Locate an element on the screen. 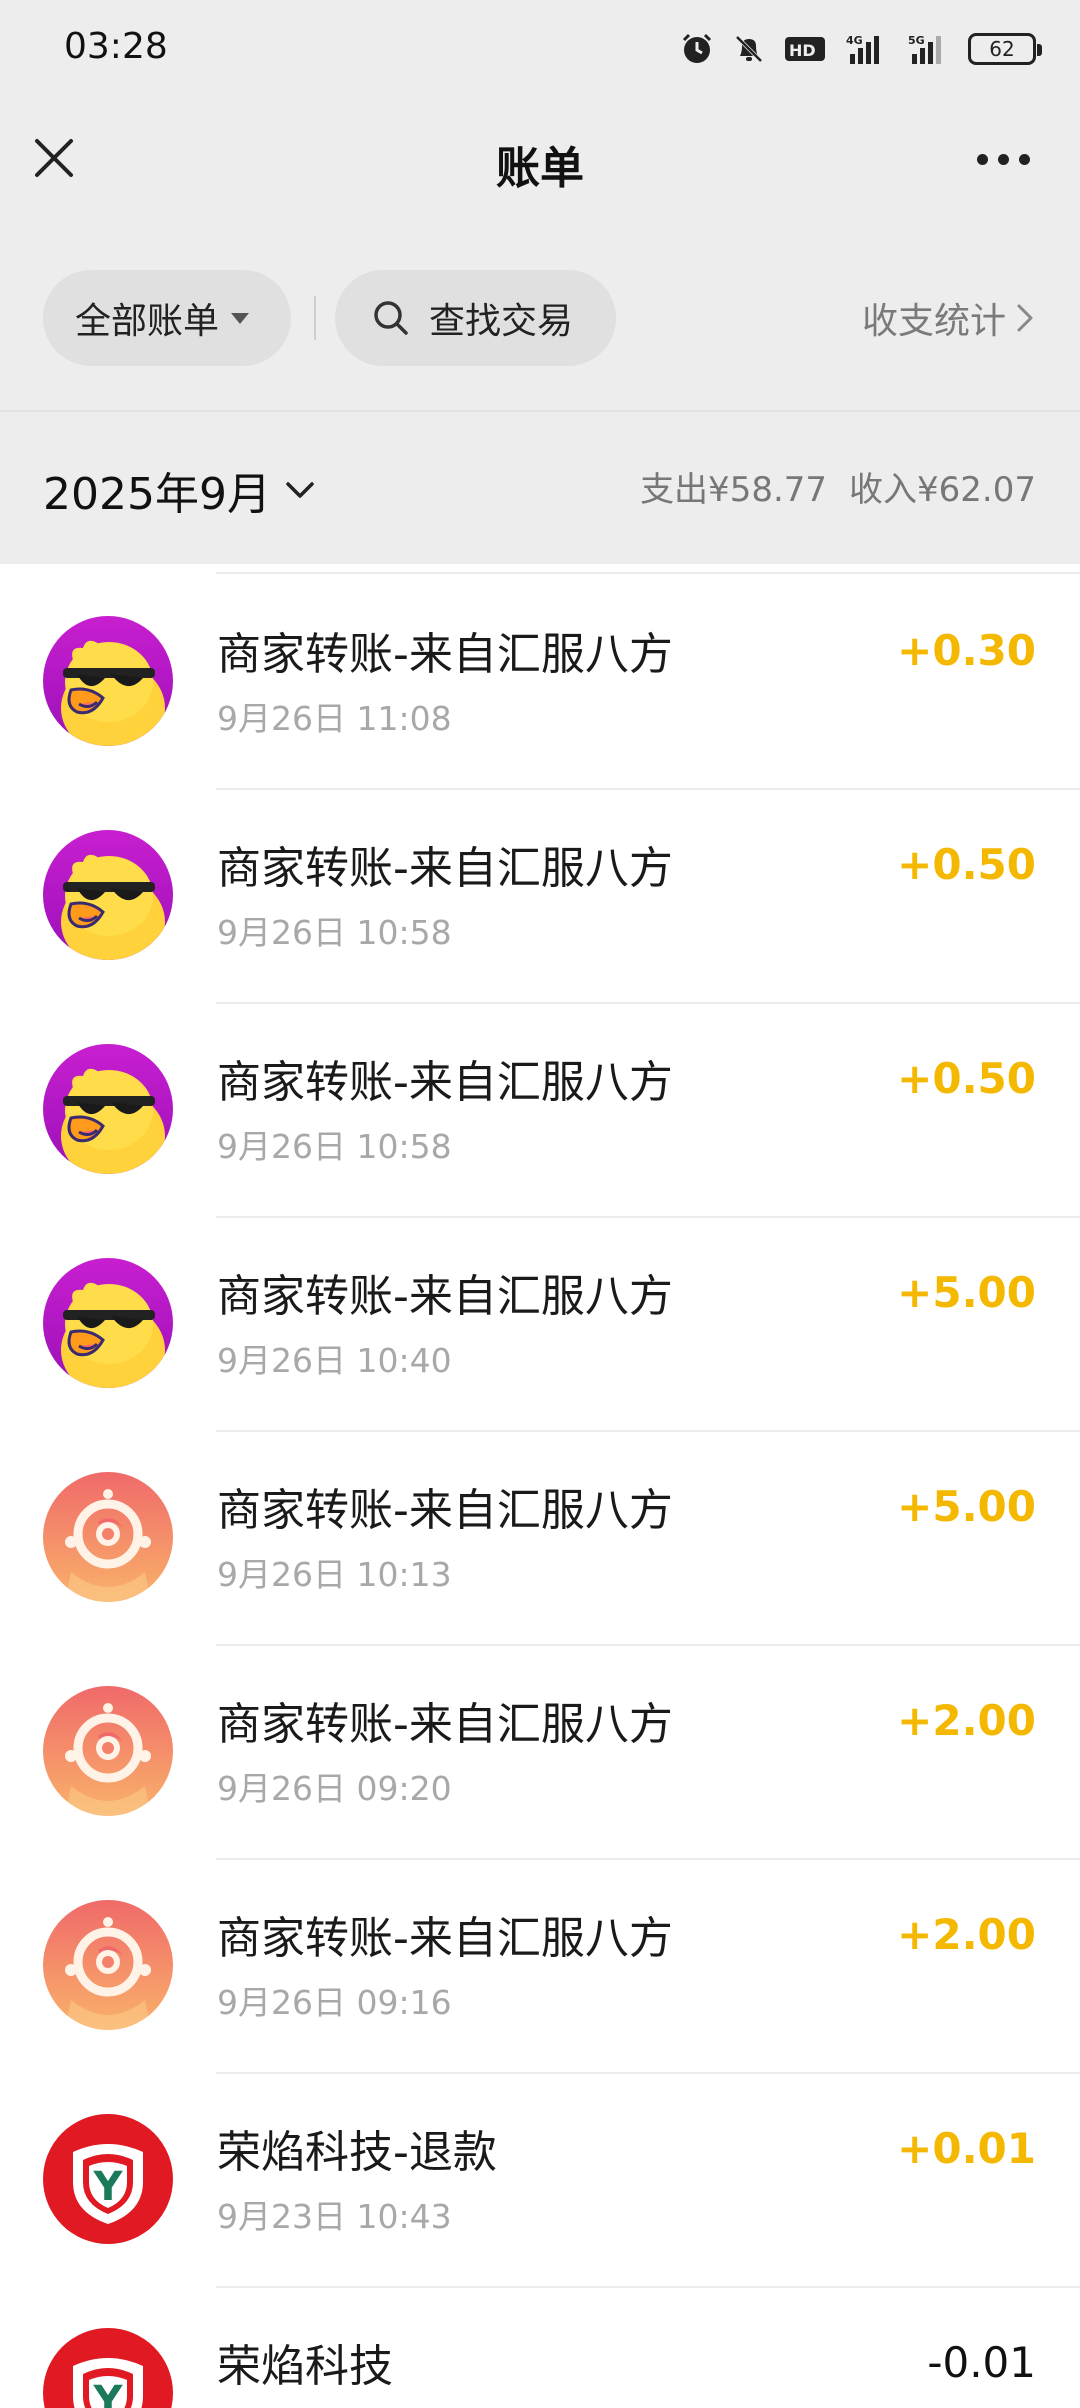 The image size is (1080, 2408). transaction-time: 9月26日 09:16 is located at coordinates (334, 2002).